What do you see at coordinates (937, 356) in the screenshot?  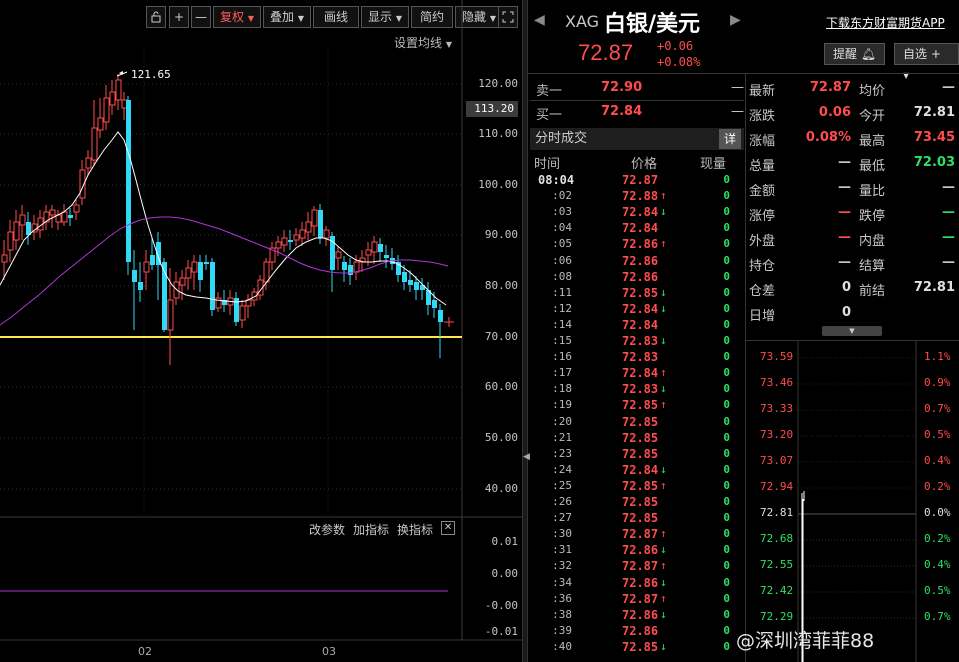 I see `mini-pct-label: 1.1%` at bounding box center [937, 356].